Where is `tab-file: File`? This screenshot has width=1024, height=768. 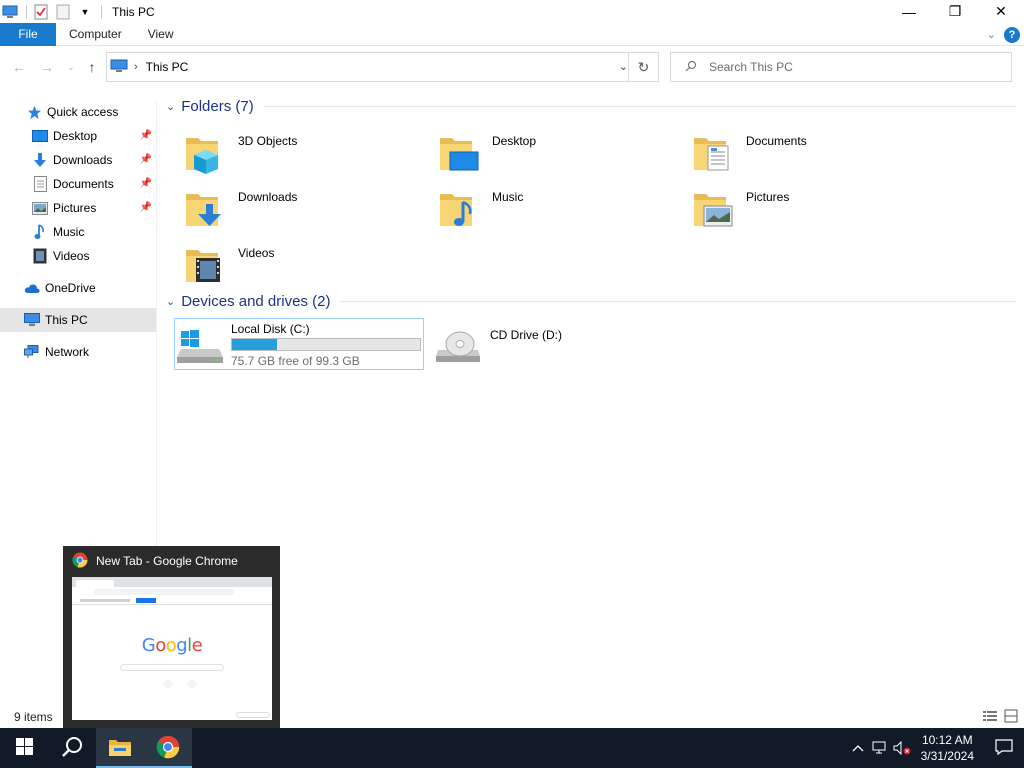
tab-file: File is located at coordinates (28, 34).